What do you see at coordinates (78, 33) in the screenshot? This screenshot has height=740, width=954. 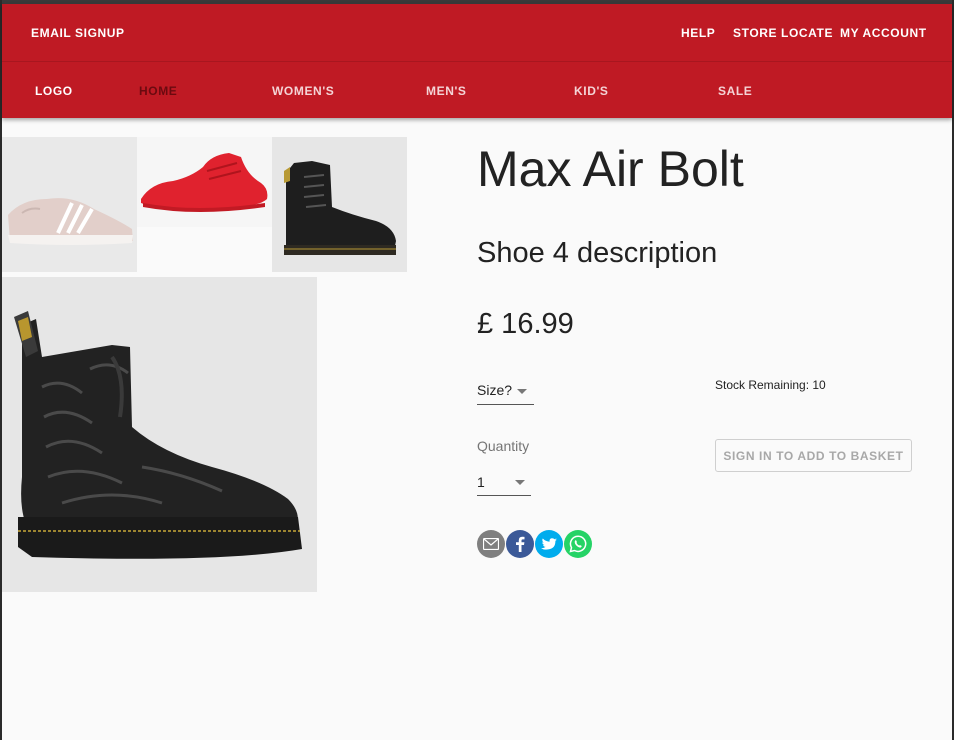 I see `email-signup-link: EMAIL SIGNUP` at bounding box center [78, 33].